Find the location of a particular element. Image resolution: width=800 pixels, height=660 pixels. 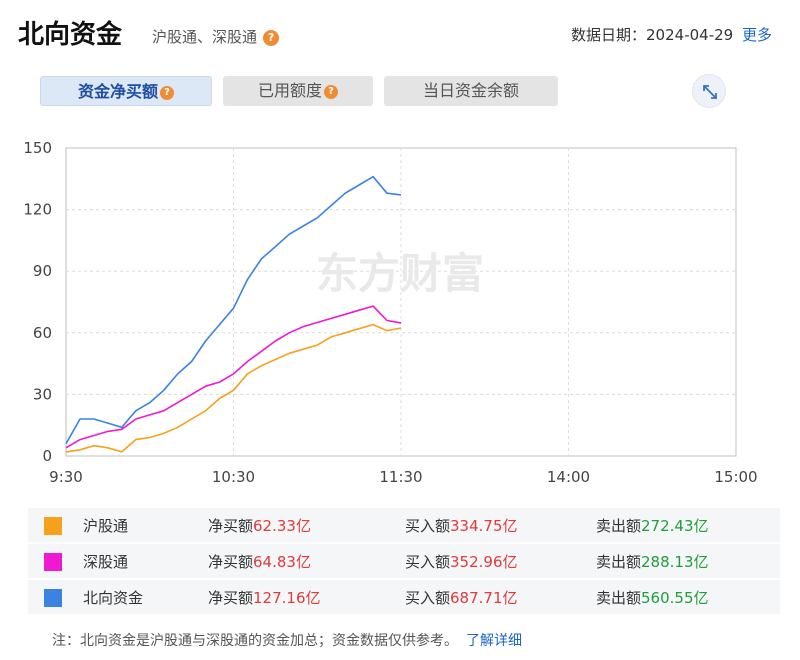

sell-amount: 卖出额272.43亿 is located at coordinates (652, 525).